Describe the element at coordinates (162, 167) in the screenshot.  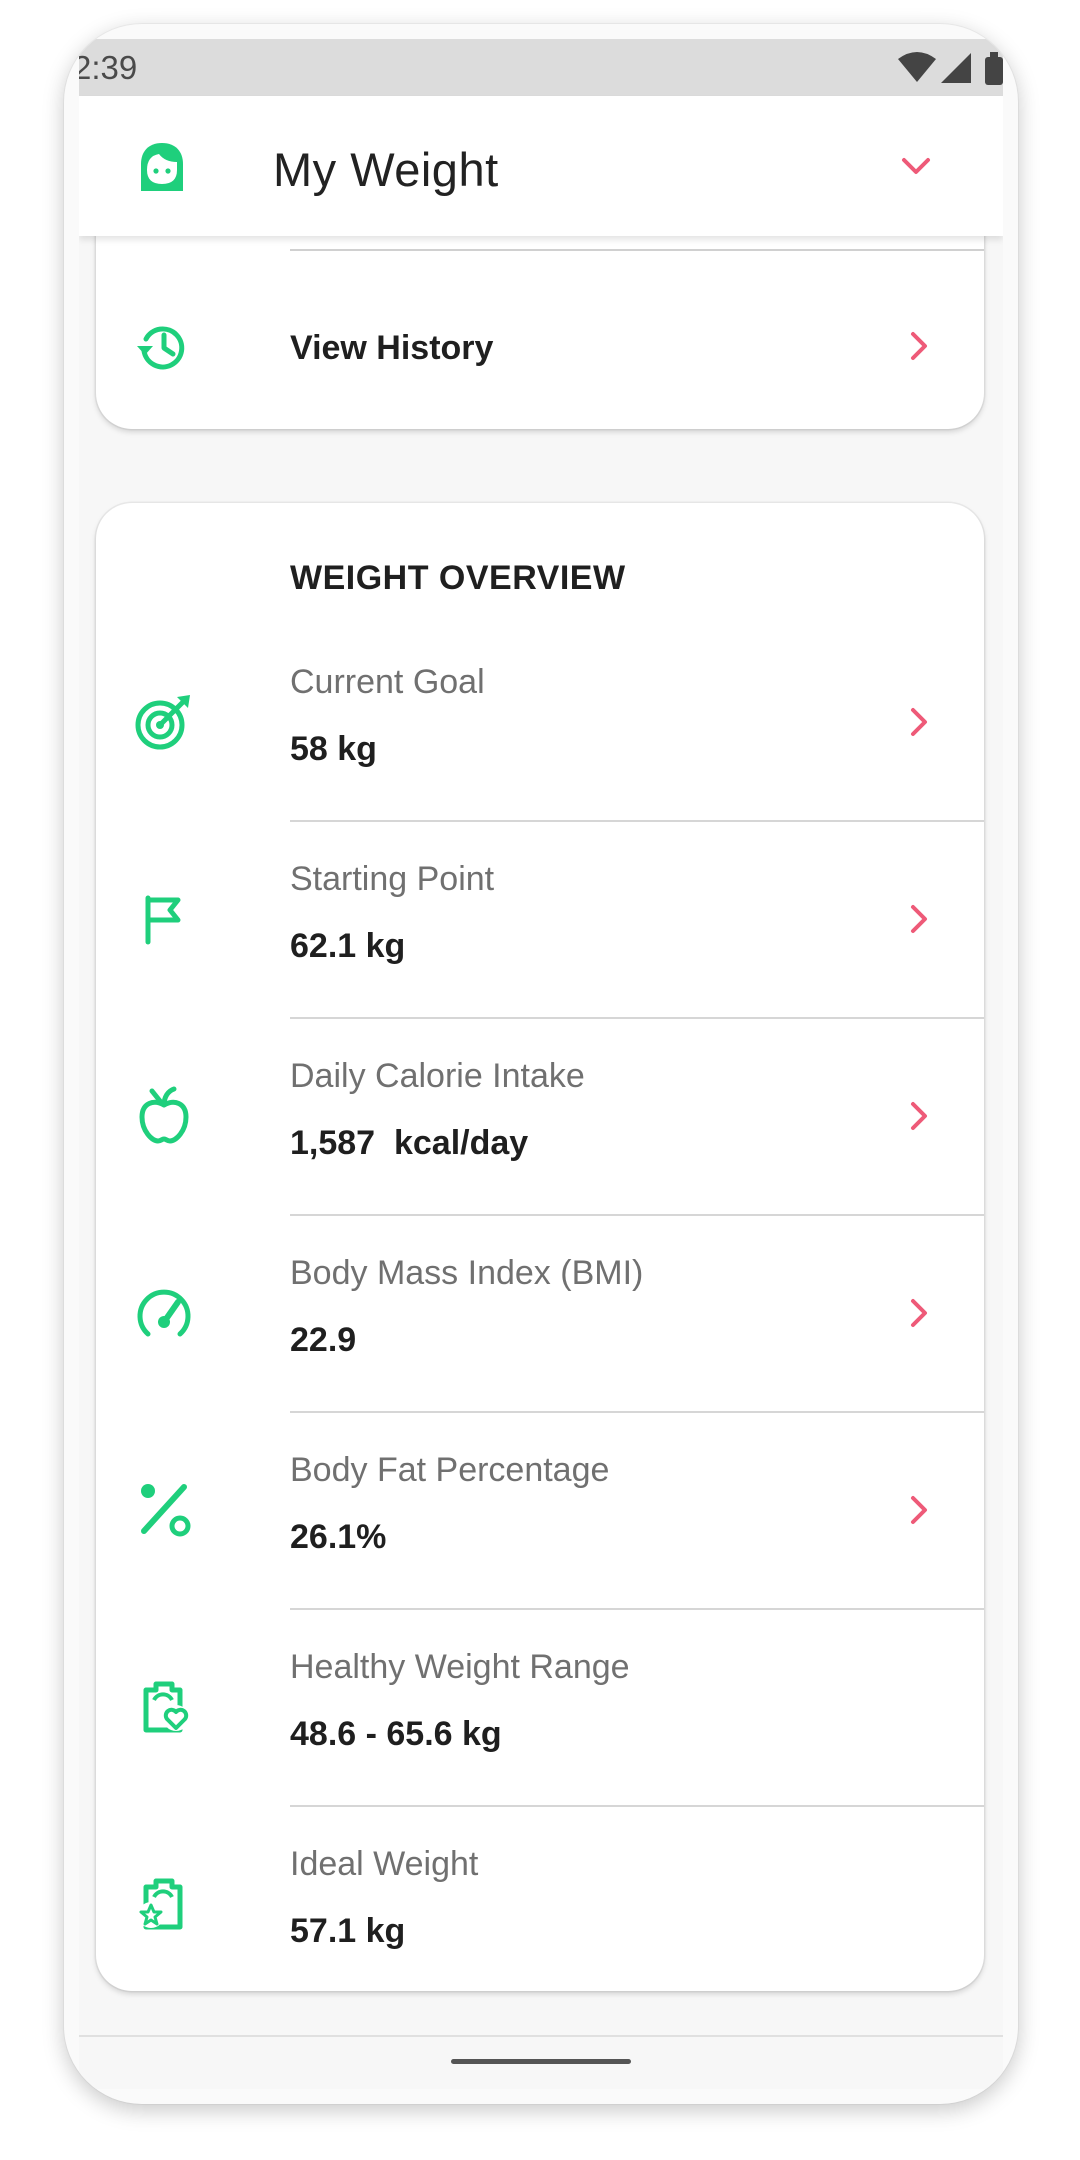
I see `face-avatar-icon` at that location.